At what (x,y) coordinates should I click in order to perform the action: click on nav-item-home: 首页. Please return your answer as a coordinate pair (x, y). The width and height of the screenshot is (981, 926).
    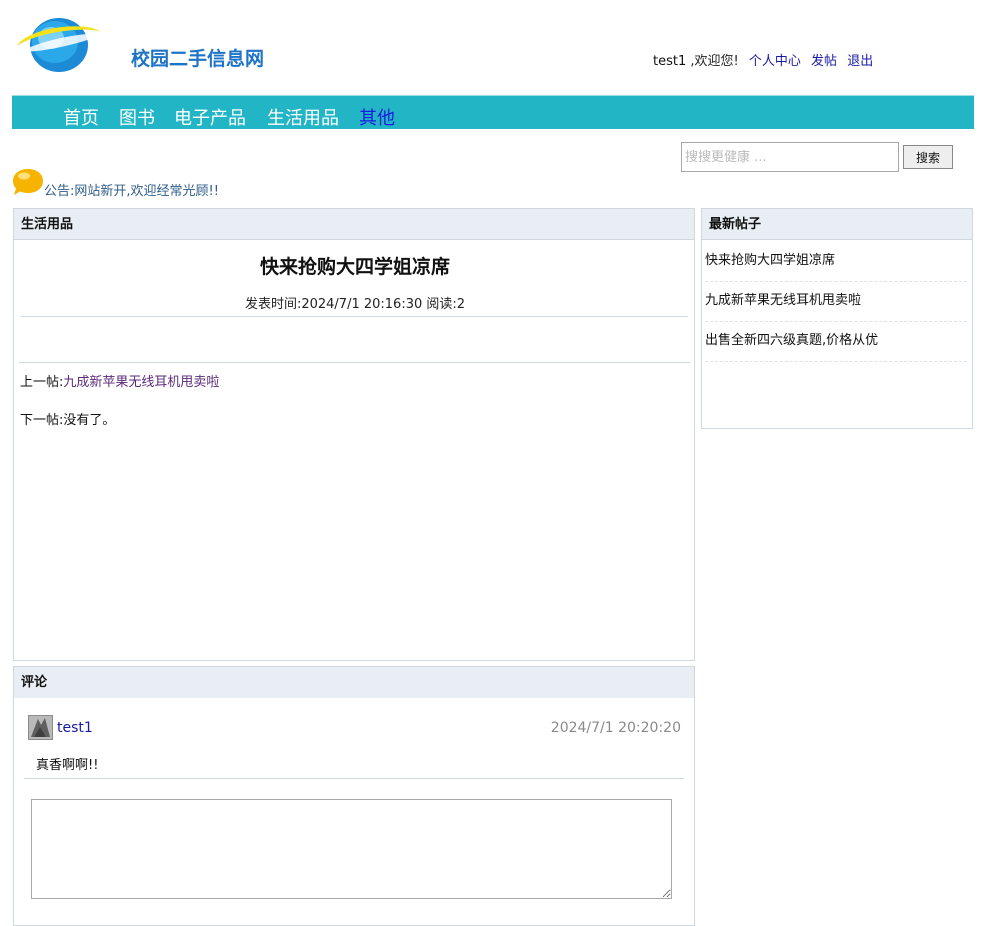
    Looking at the image, I should click on (81, 117).